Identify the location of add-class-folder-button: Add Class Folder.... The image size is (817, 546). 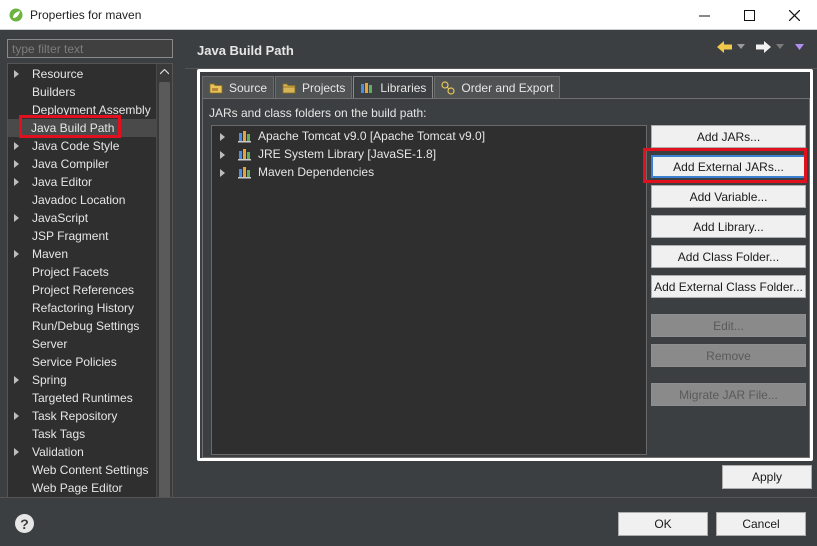
(728, 256).